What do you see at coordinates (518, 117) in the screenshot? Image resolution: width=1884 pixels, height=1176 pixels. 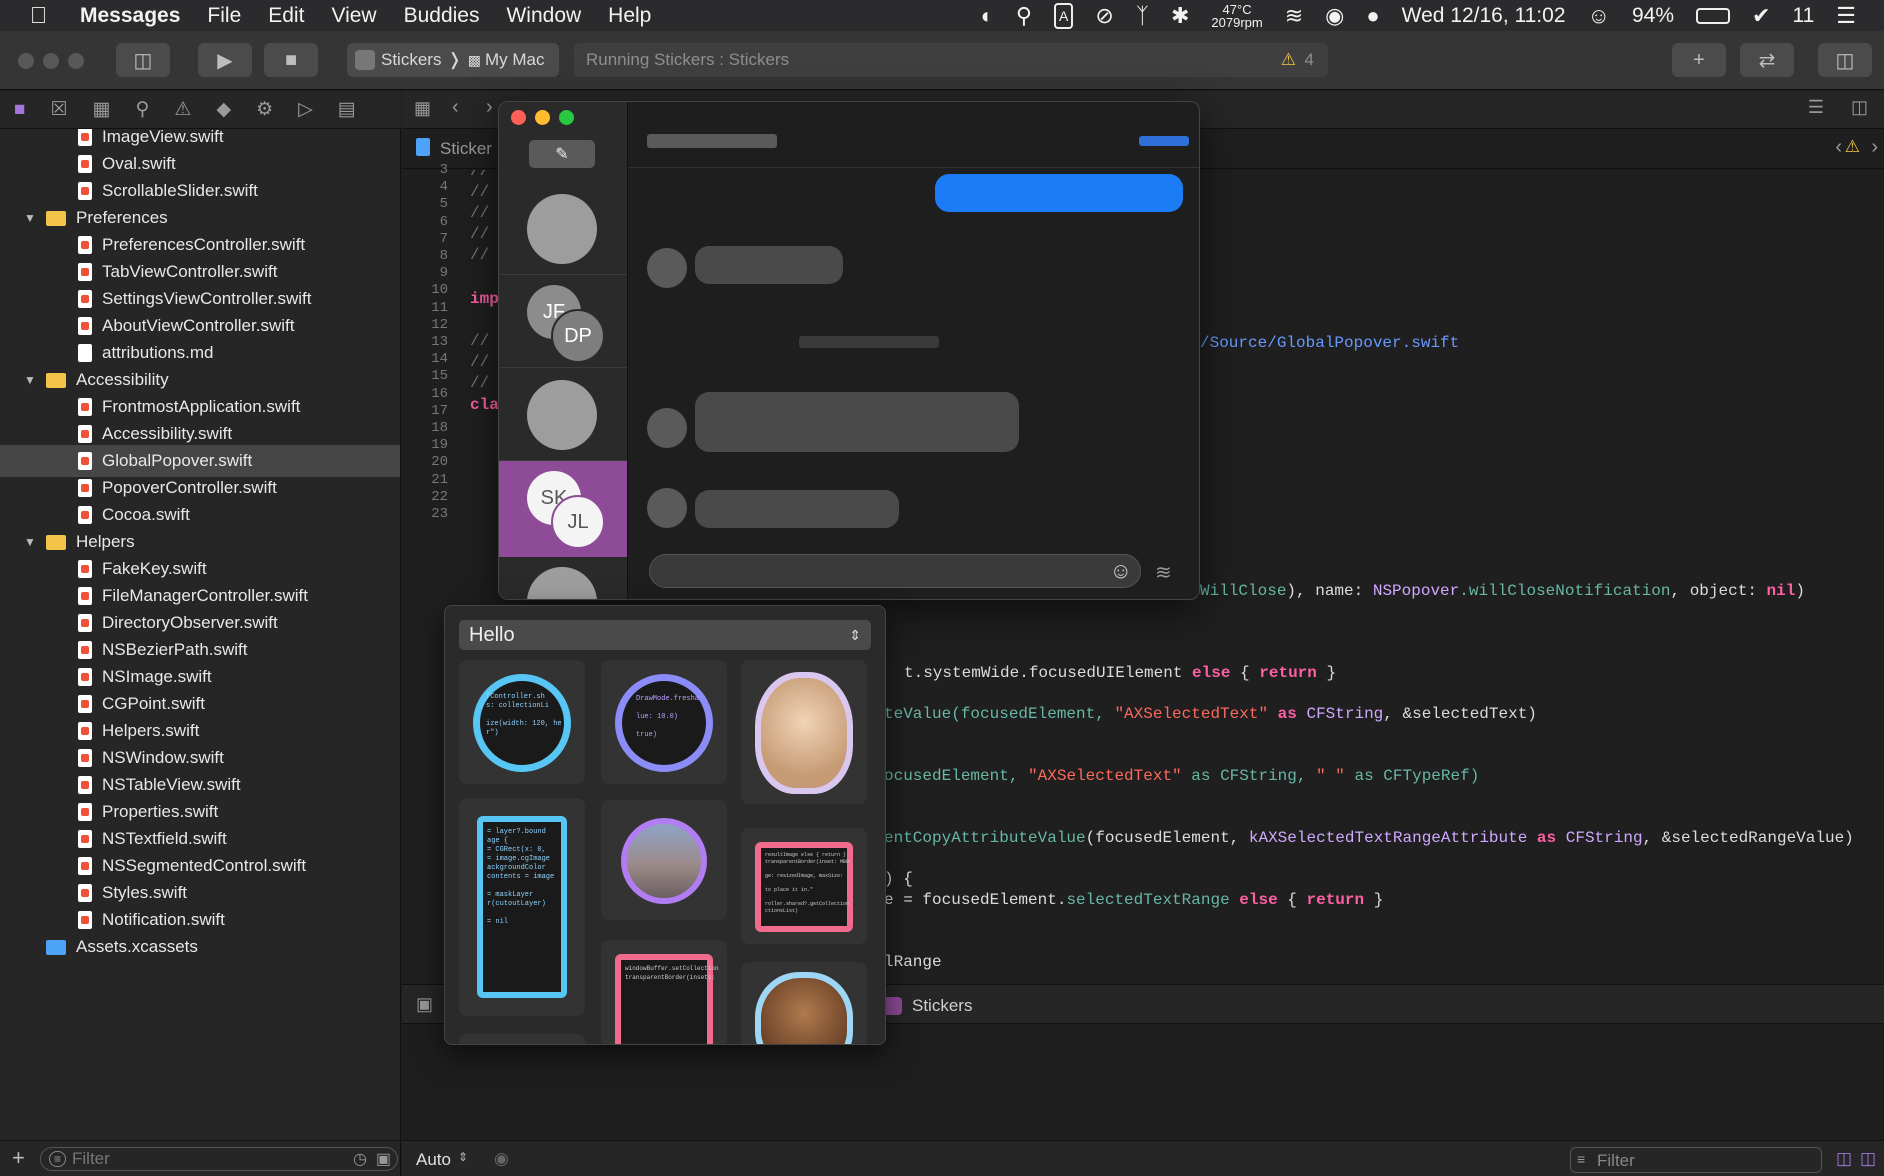 I see `close-button` at bounding box center [518, 117].